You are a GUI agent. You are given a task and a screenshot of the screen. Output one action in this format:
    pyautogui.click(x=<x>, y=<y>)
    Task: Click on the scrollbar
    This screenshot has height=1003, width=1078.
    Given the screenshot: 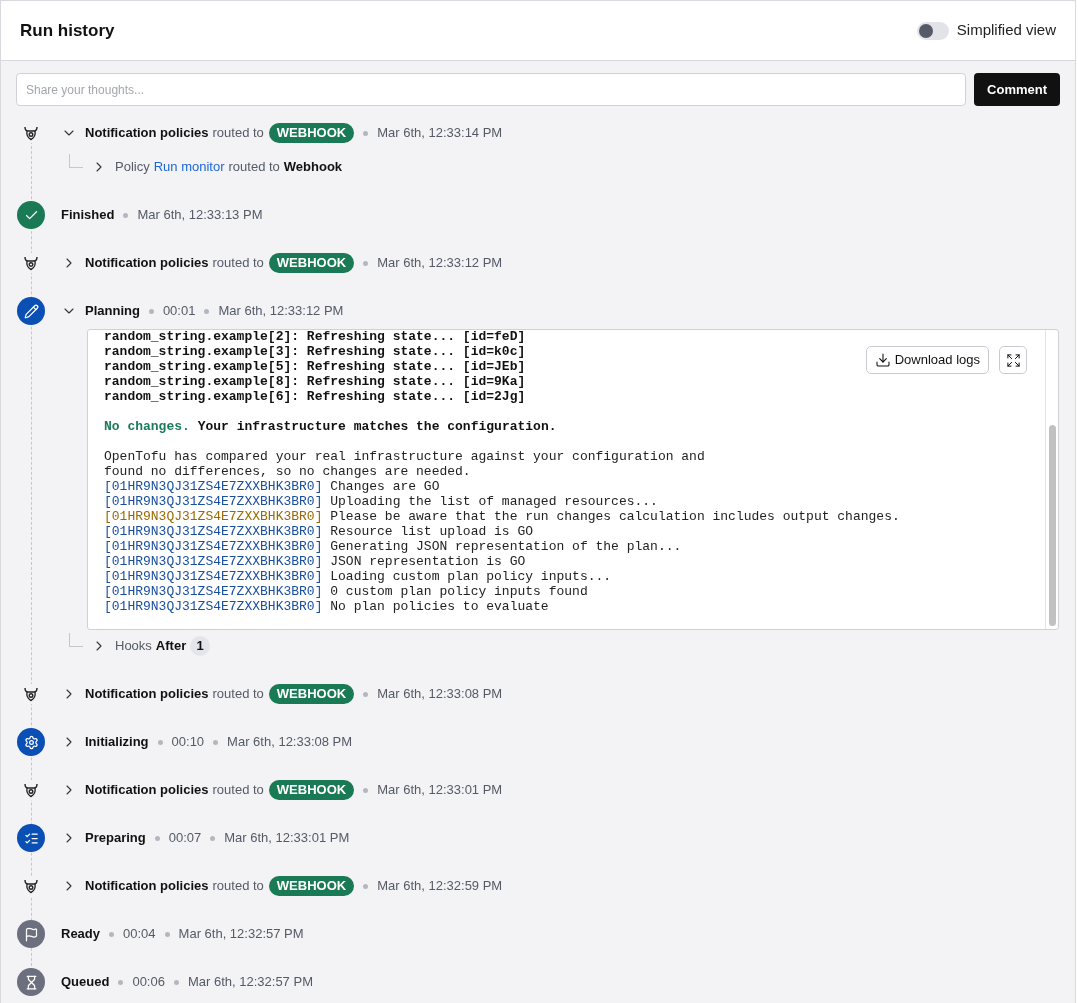 What is the action you would take?
    pyautogui.click(x=1051, y=479)
    